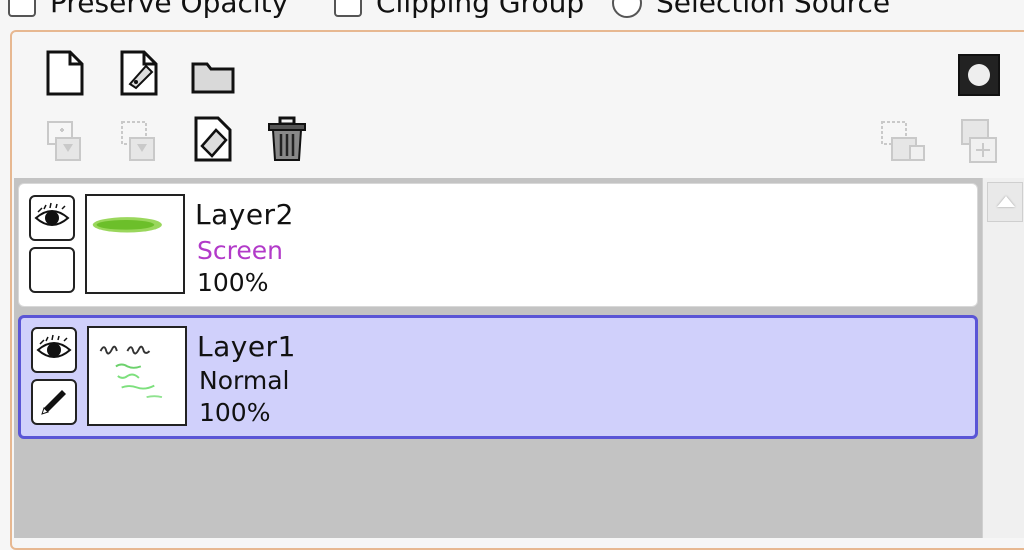  I want to click on merge-down-icon, so click(139, 141).